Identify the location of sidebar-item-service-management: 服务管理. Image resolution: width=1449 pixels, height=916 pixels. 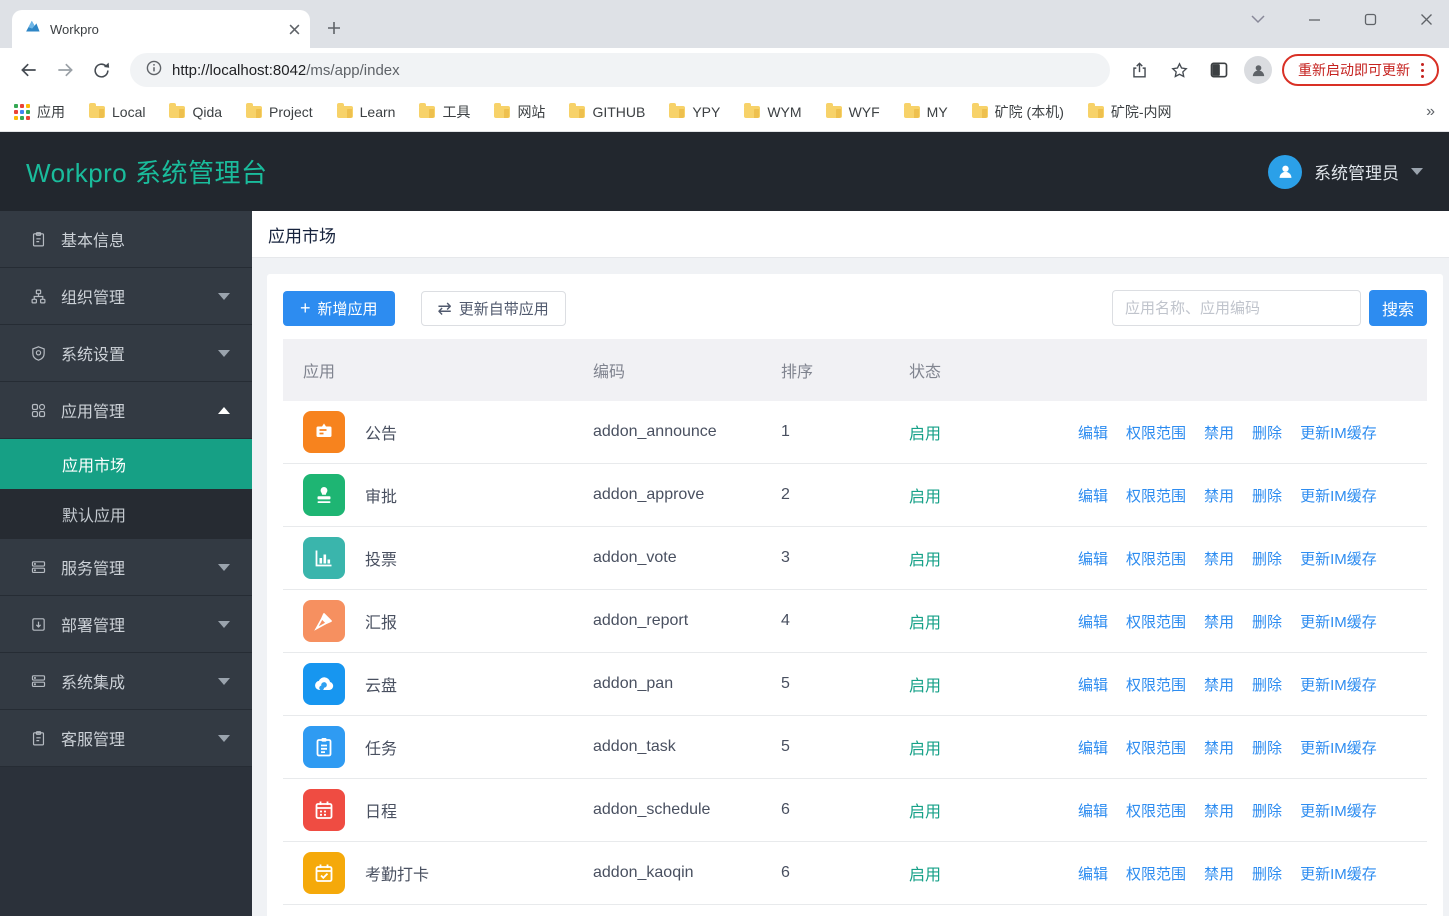
(126, 567).